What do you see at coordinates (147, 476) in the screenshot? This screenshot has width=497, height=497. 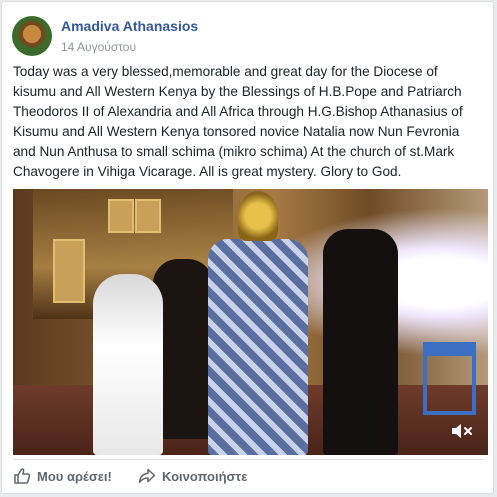 I see `share-arrow-icon` at bounding box center [147, 476].